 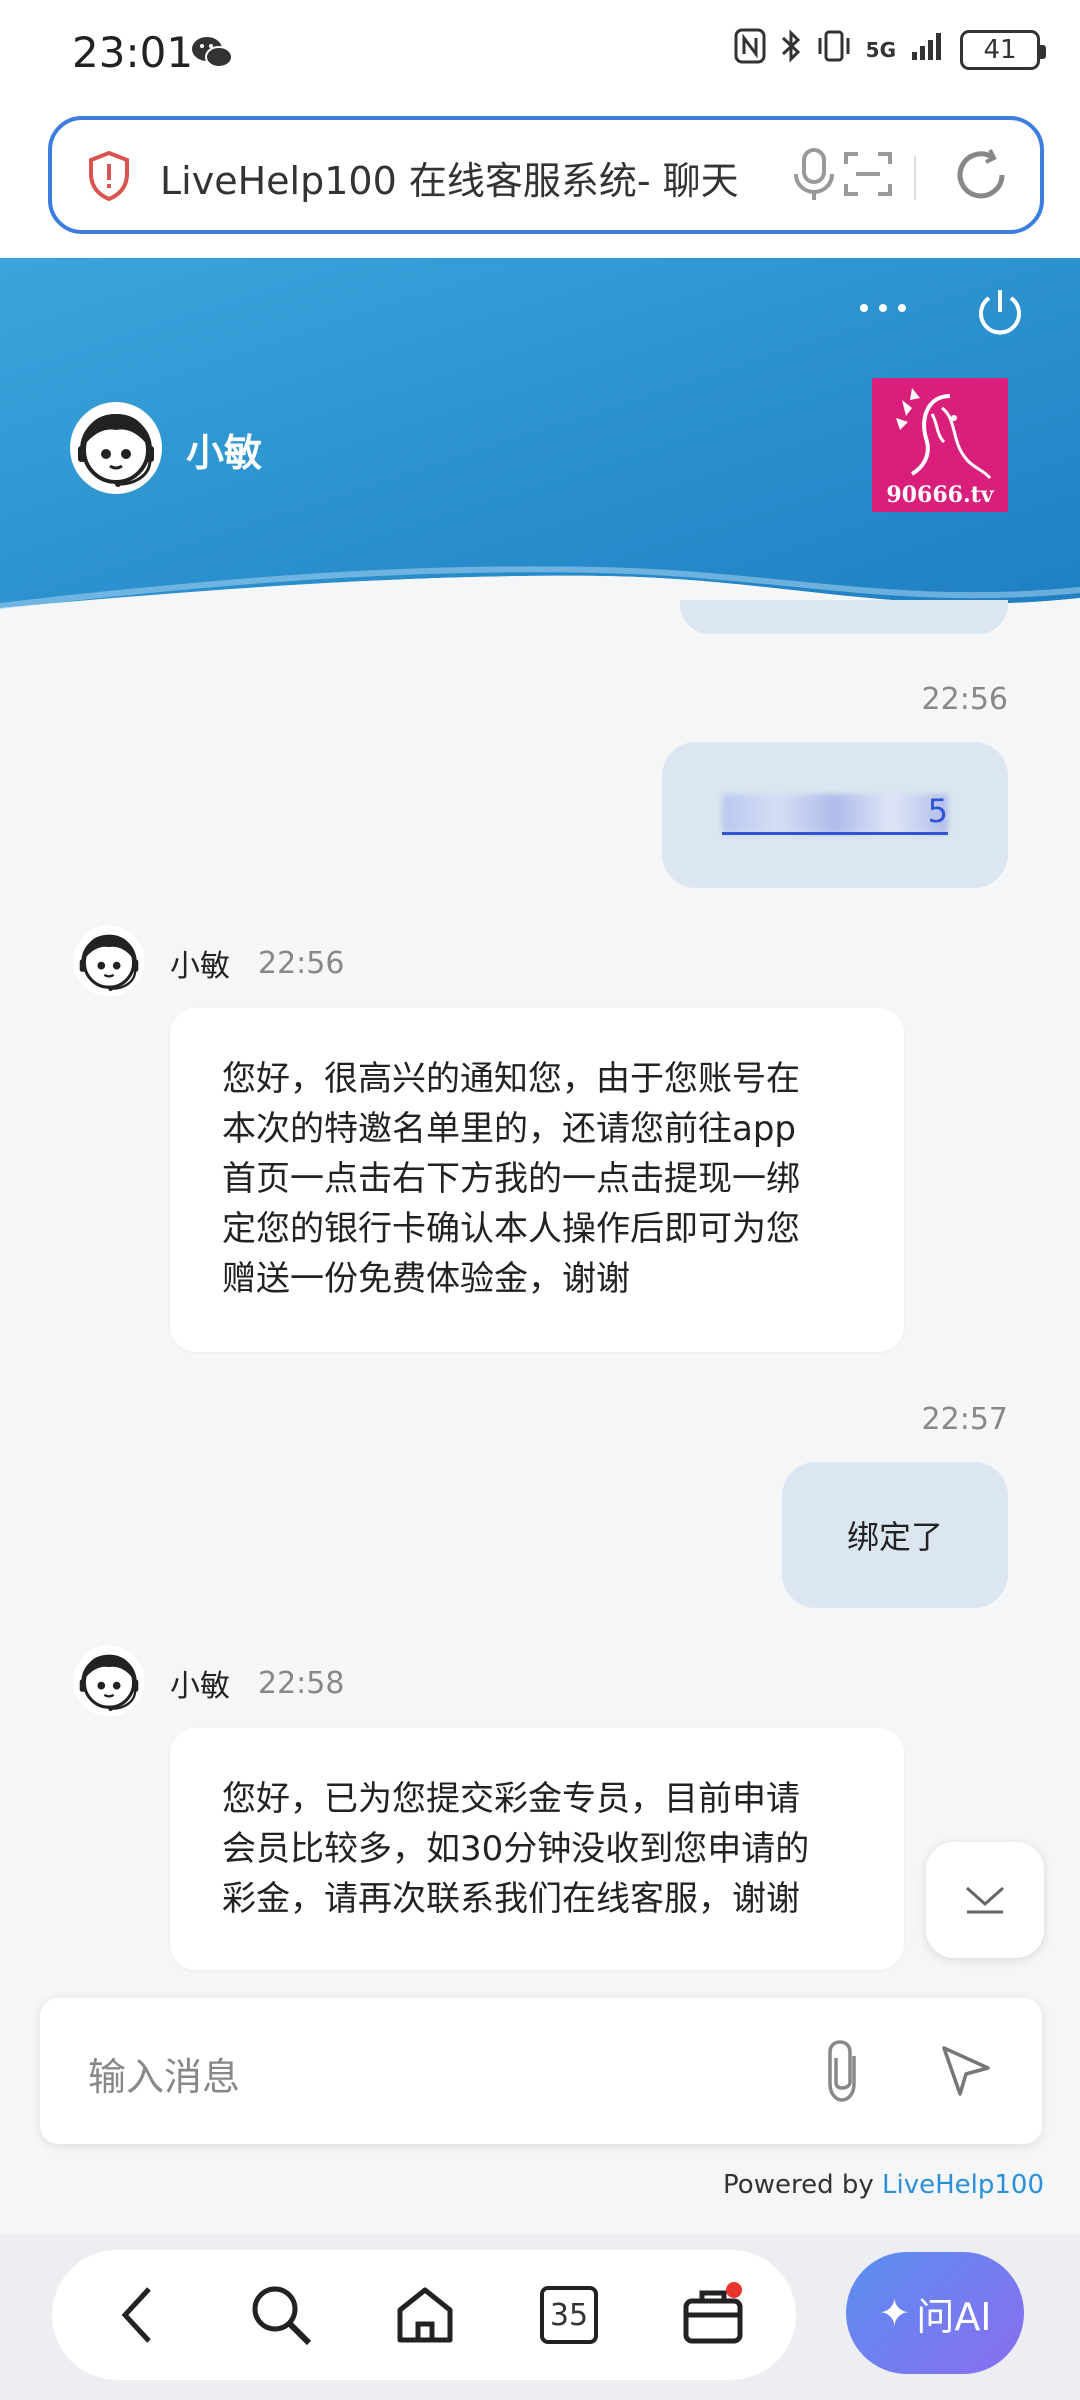 I want to click on message-input-bar: 输入消息, so click(x=541, y=2071).